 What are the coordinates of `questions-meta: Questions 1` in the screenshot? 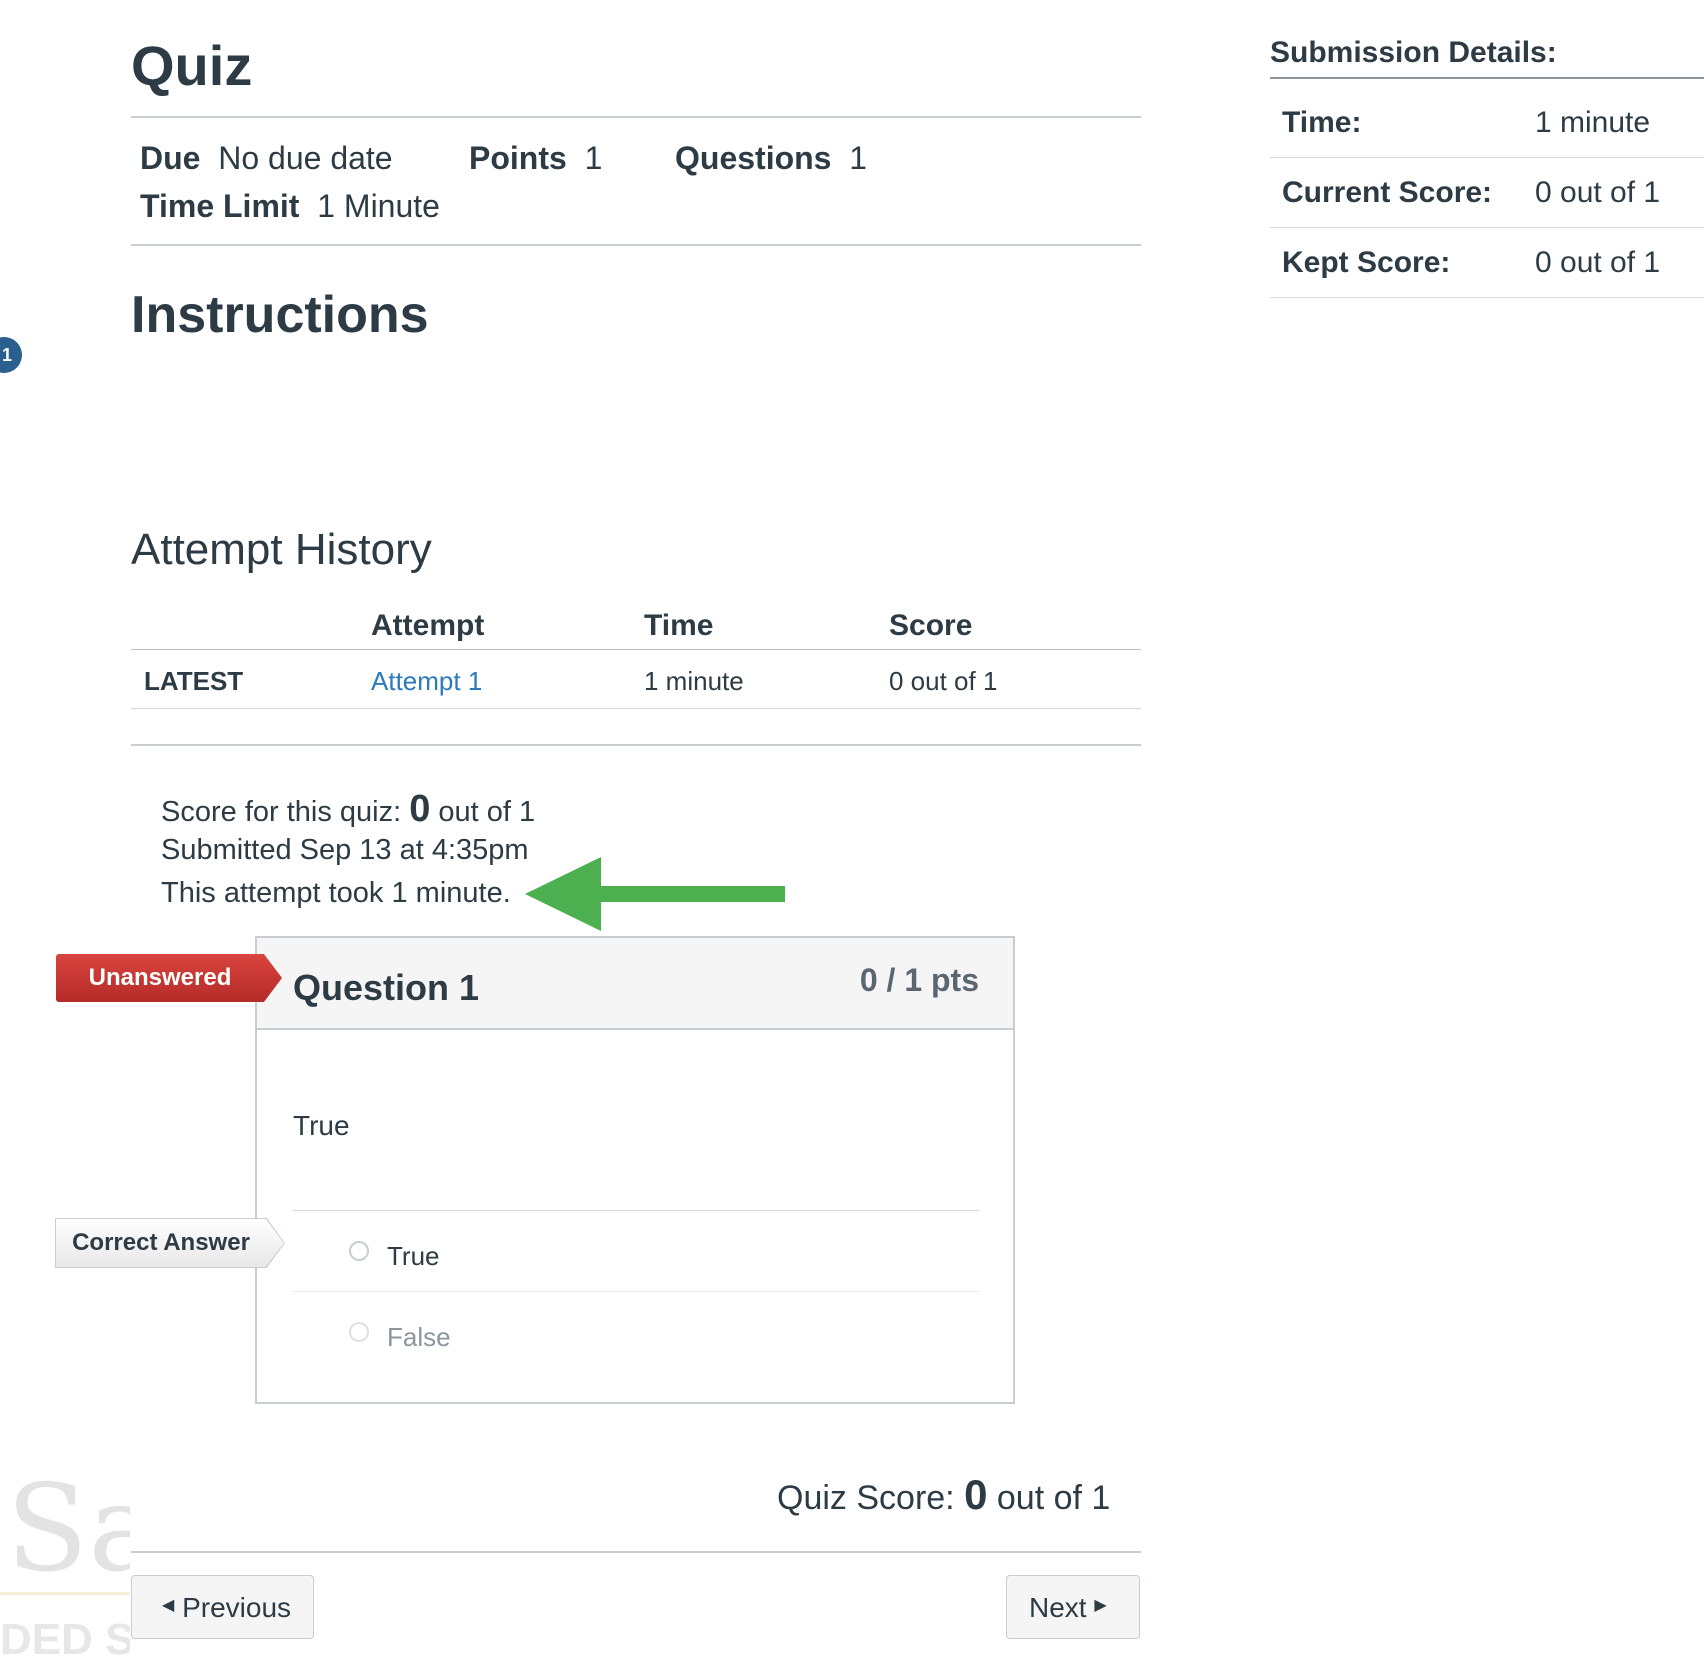 It's located at (771, 158).